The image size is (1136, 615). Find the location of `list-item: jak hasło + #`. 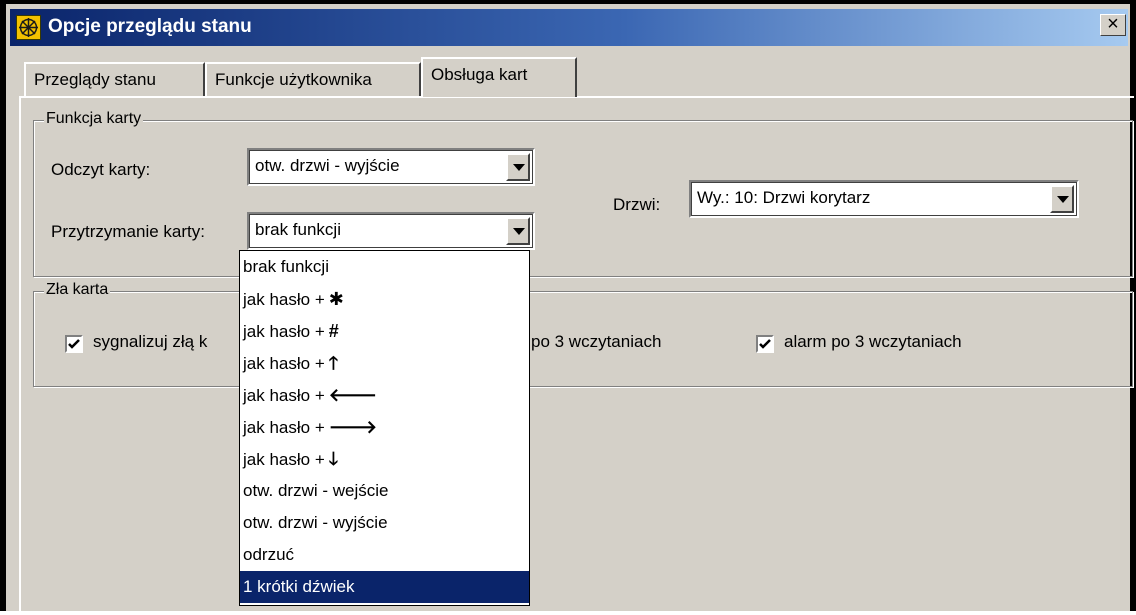

list-item: jak hasło + # is located at coordinates (384, 331).